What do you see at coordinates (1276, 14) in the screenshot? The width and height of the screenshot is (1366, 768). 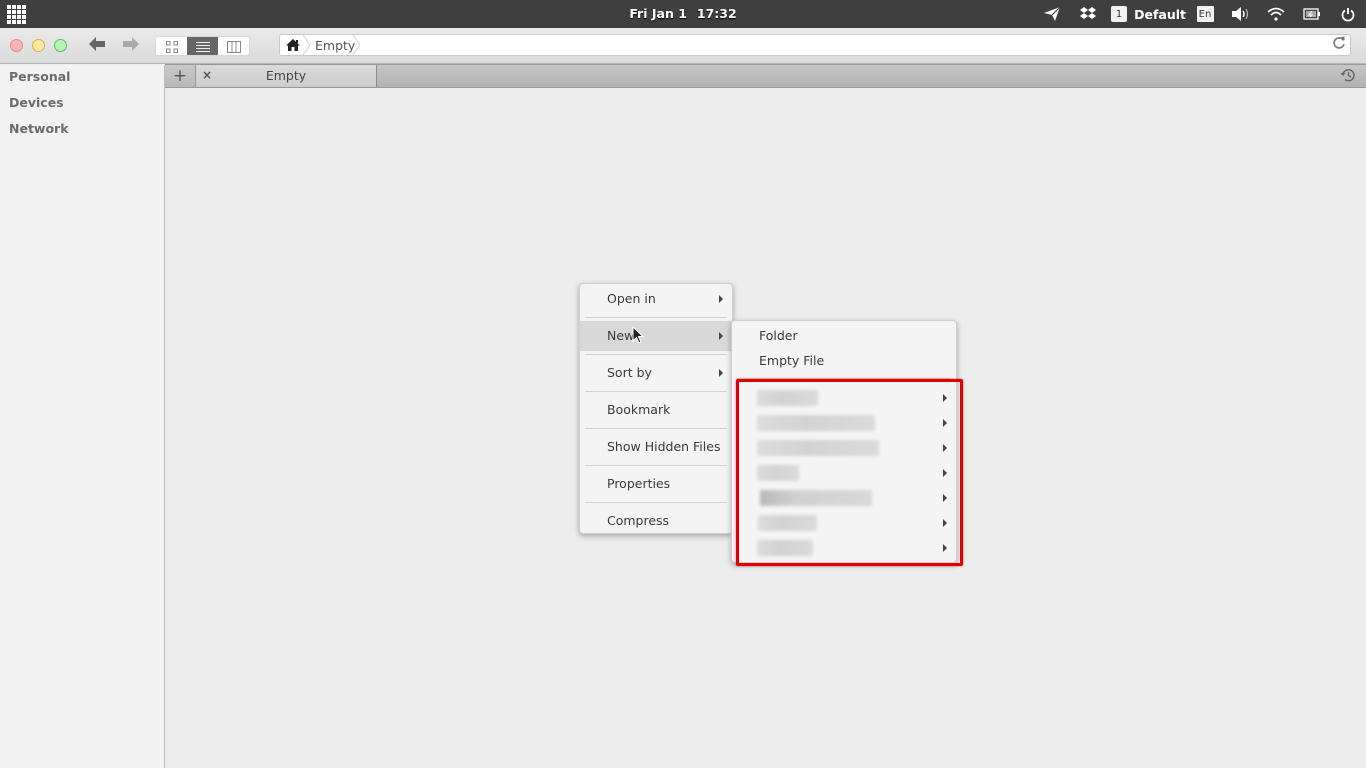 I see `wifi-icon` at bounding box center [1276, 14].